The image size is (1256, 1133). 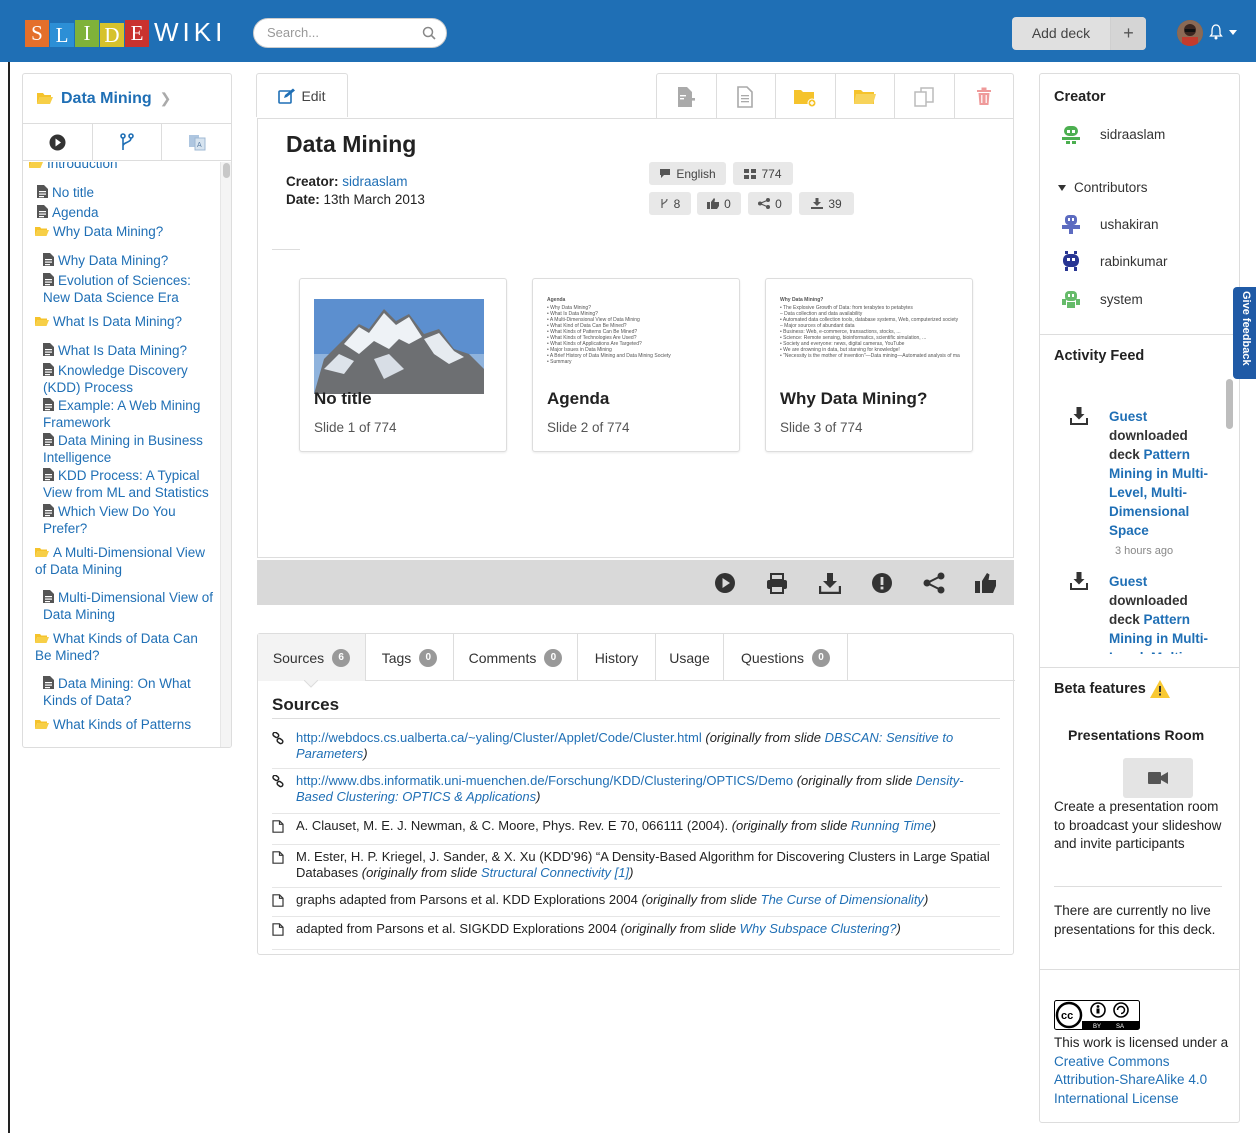 What do you see at coordinates (112, 35) in the screenshot?
I see `logo-letter: D` at bounding box center [112, 35].